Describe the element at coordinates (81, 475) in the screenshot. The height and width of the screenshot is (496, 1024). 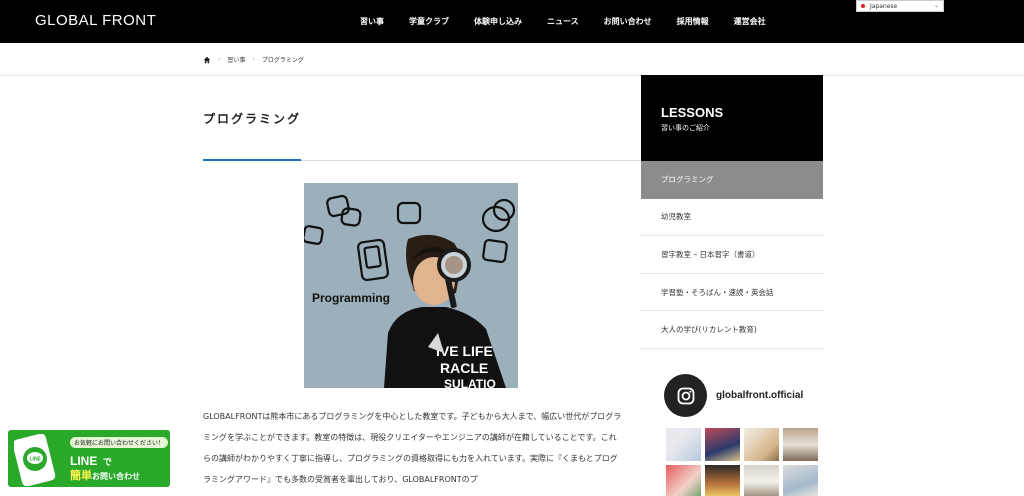
I see `line-cta-big: 簡単` at that location.